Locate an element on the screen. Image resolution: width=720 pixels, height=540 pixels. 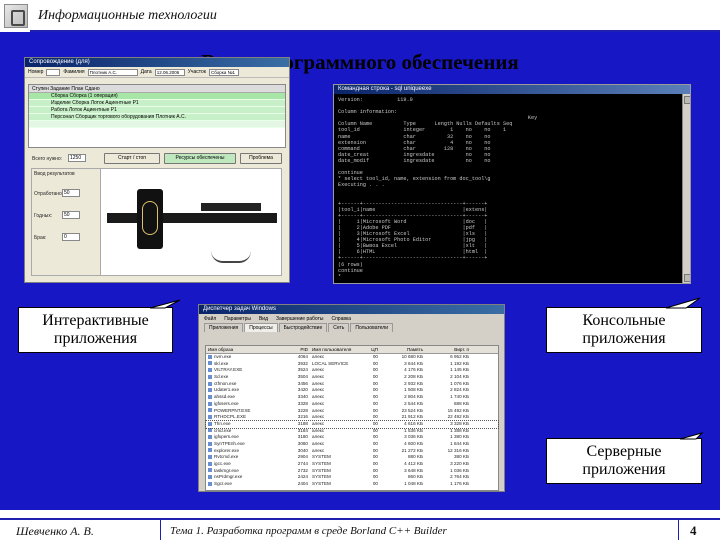
author: Шевченко А. В. is located at coordinates (55, 531).